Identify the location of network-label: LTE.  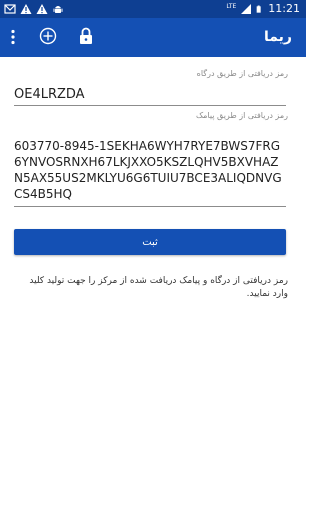
(231, 6).